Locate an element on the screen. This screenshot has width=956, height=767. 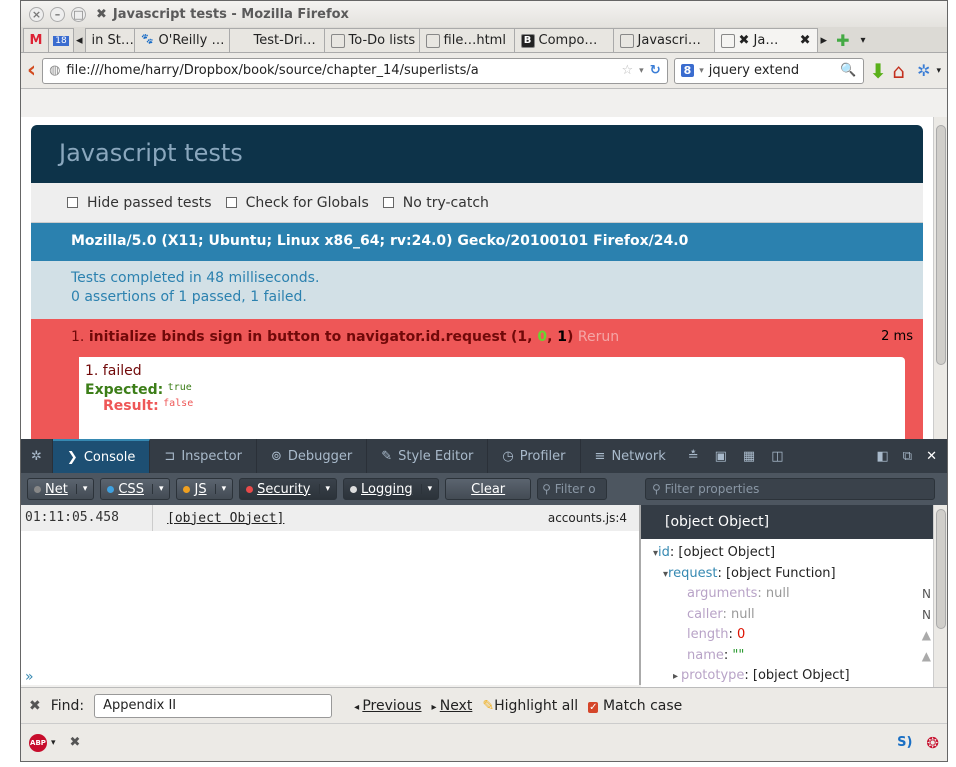
minimize-window-icon: – is located at coordinates (57, 14).